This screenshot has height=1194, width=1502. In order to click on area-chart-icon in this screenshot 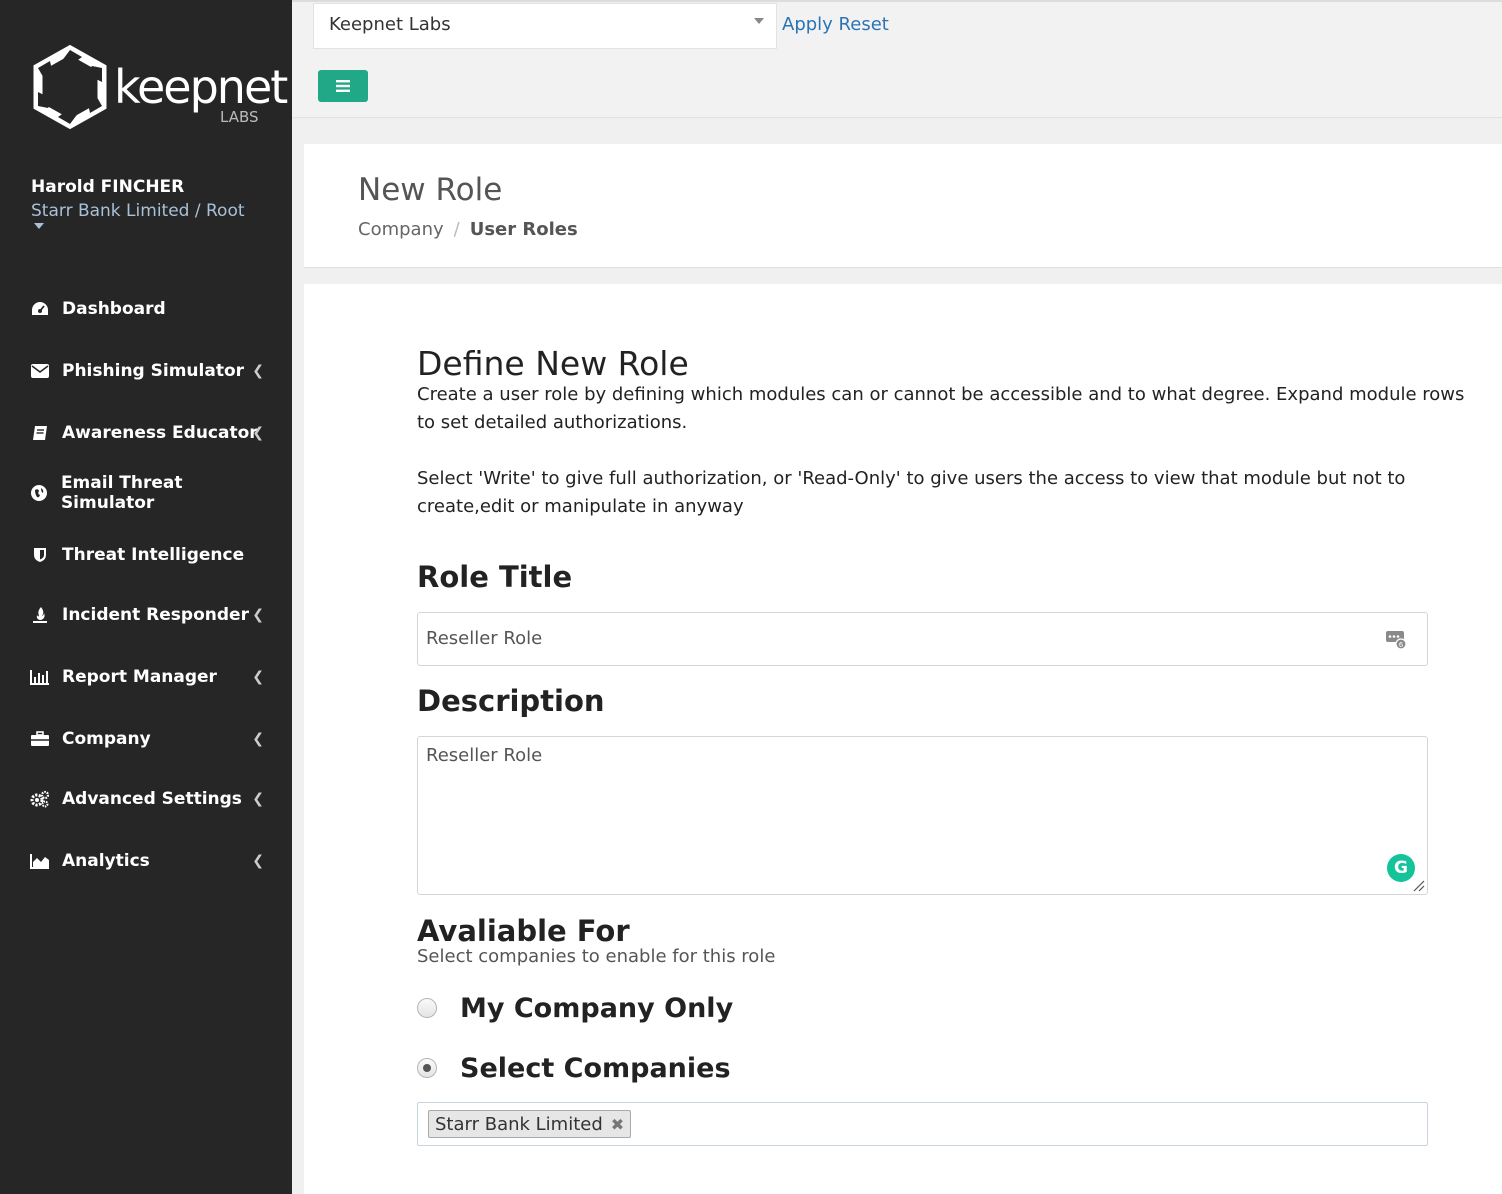, I will do `click(40, 861)`.